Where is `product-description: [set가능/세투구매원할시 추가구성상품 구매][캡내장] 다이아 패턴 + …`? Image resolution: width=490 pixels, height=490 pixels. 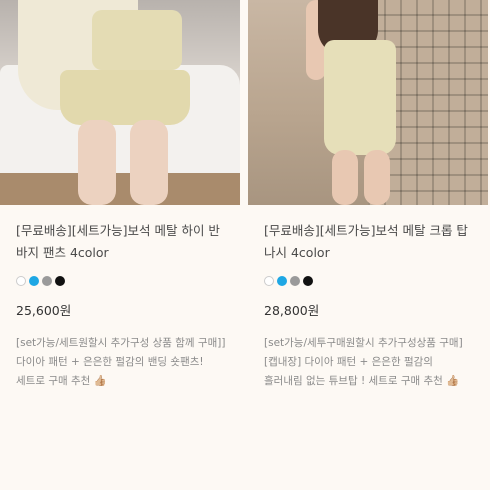 product-description: [set가능/세투구매원할시 추가구성상품 구매][캡내장] 다이아 패턴 + … is located at coordinates (363, 362).